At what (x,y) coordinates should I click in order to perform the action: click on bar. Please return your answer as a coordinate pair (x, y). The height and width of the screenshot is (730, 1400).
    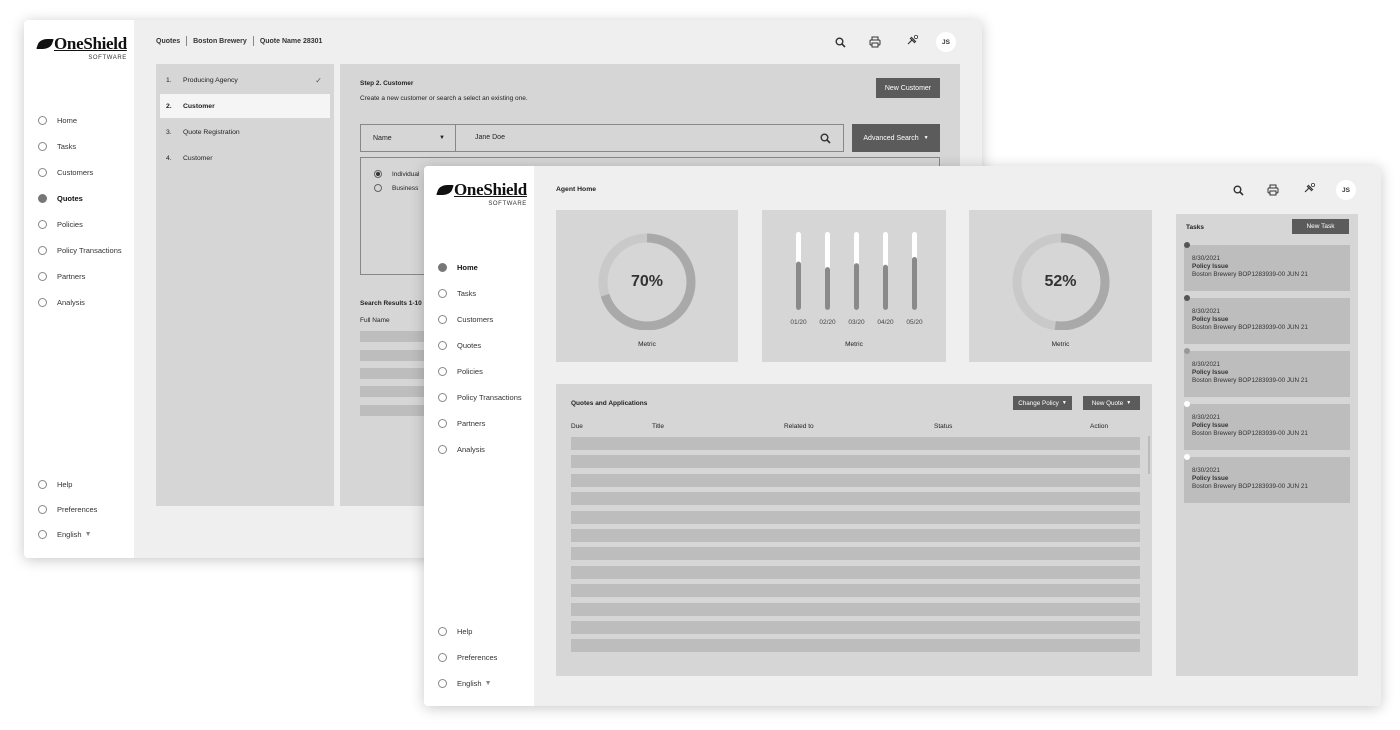
    Looking at the image, I should click on (885, 287).